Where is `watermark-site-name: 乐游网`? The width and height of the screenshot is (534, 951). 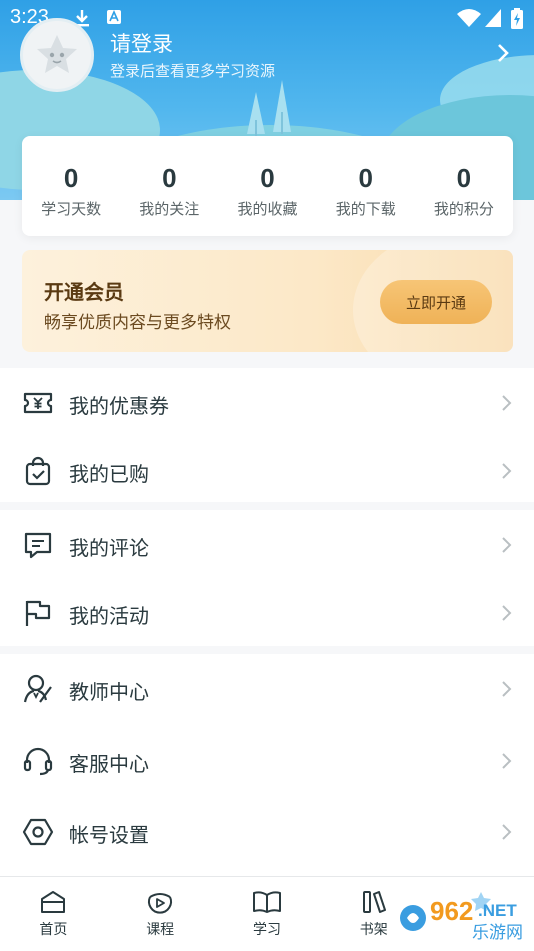 watermark-site-name: 乐游网 is located at coordinates (497, 933).